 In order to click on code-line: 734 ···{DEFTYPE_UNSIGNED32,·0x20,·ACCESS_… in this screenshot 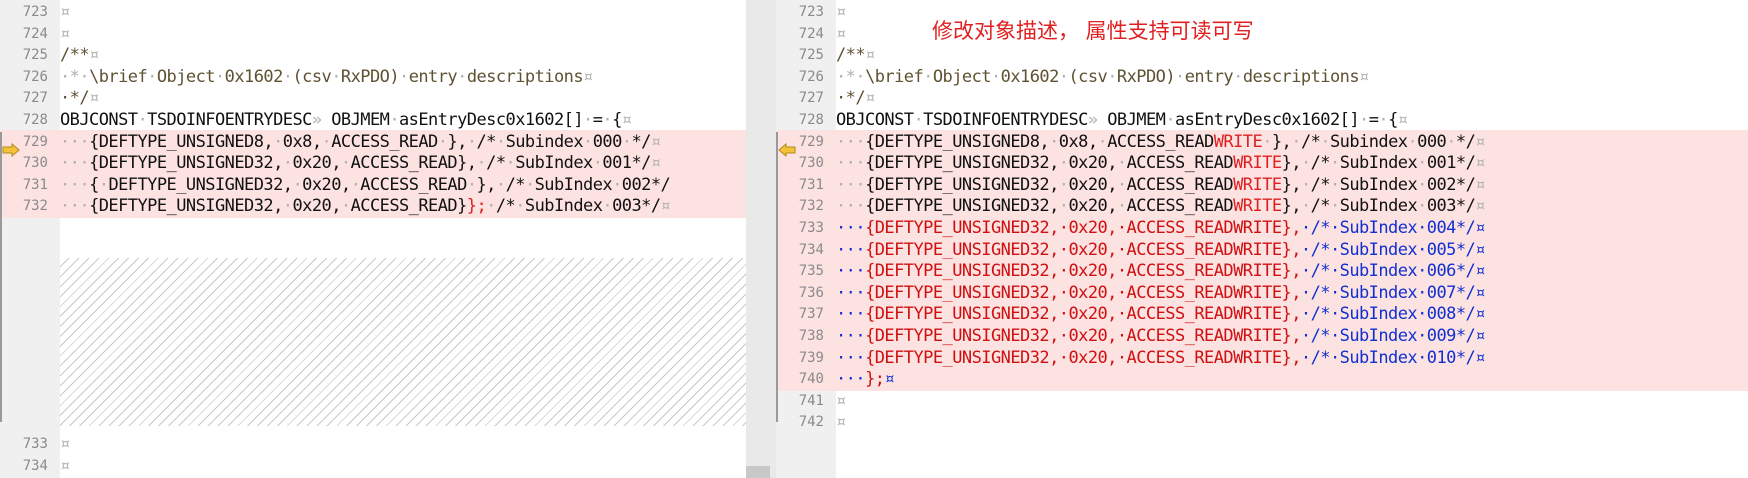, I will do `click(1262, 249)`.